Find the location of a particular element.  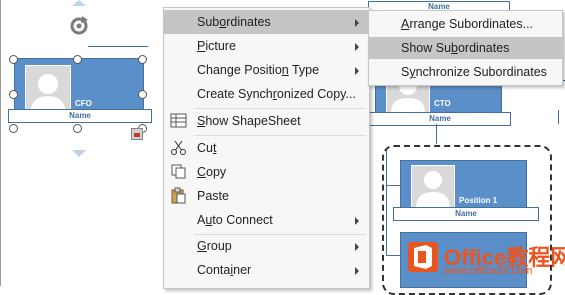

menu-item-picture: Picture is located at coordinates (266, 46).